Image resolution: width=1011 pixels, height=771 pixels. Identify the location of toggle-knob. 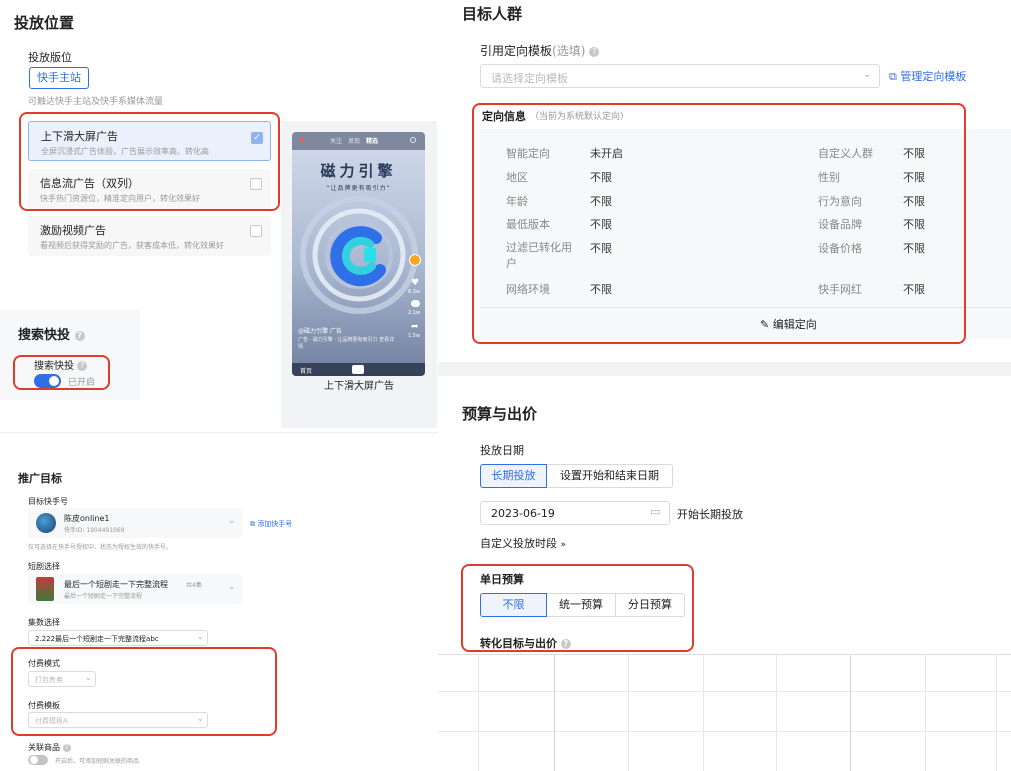
(34, 760).